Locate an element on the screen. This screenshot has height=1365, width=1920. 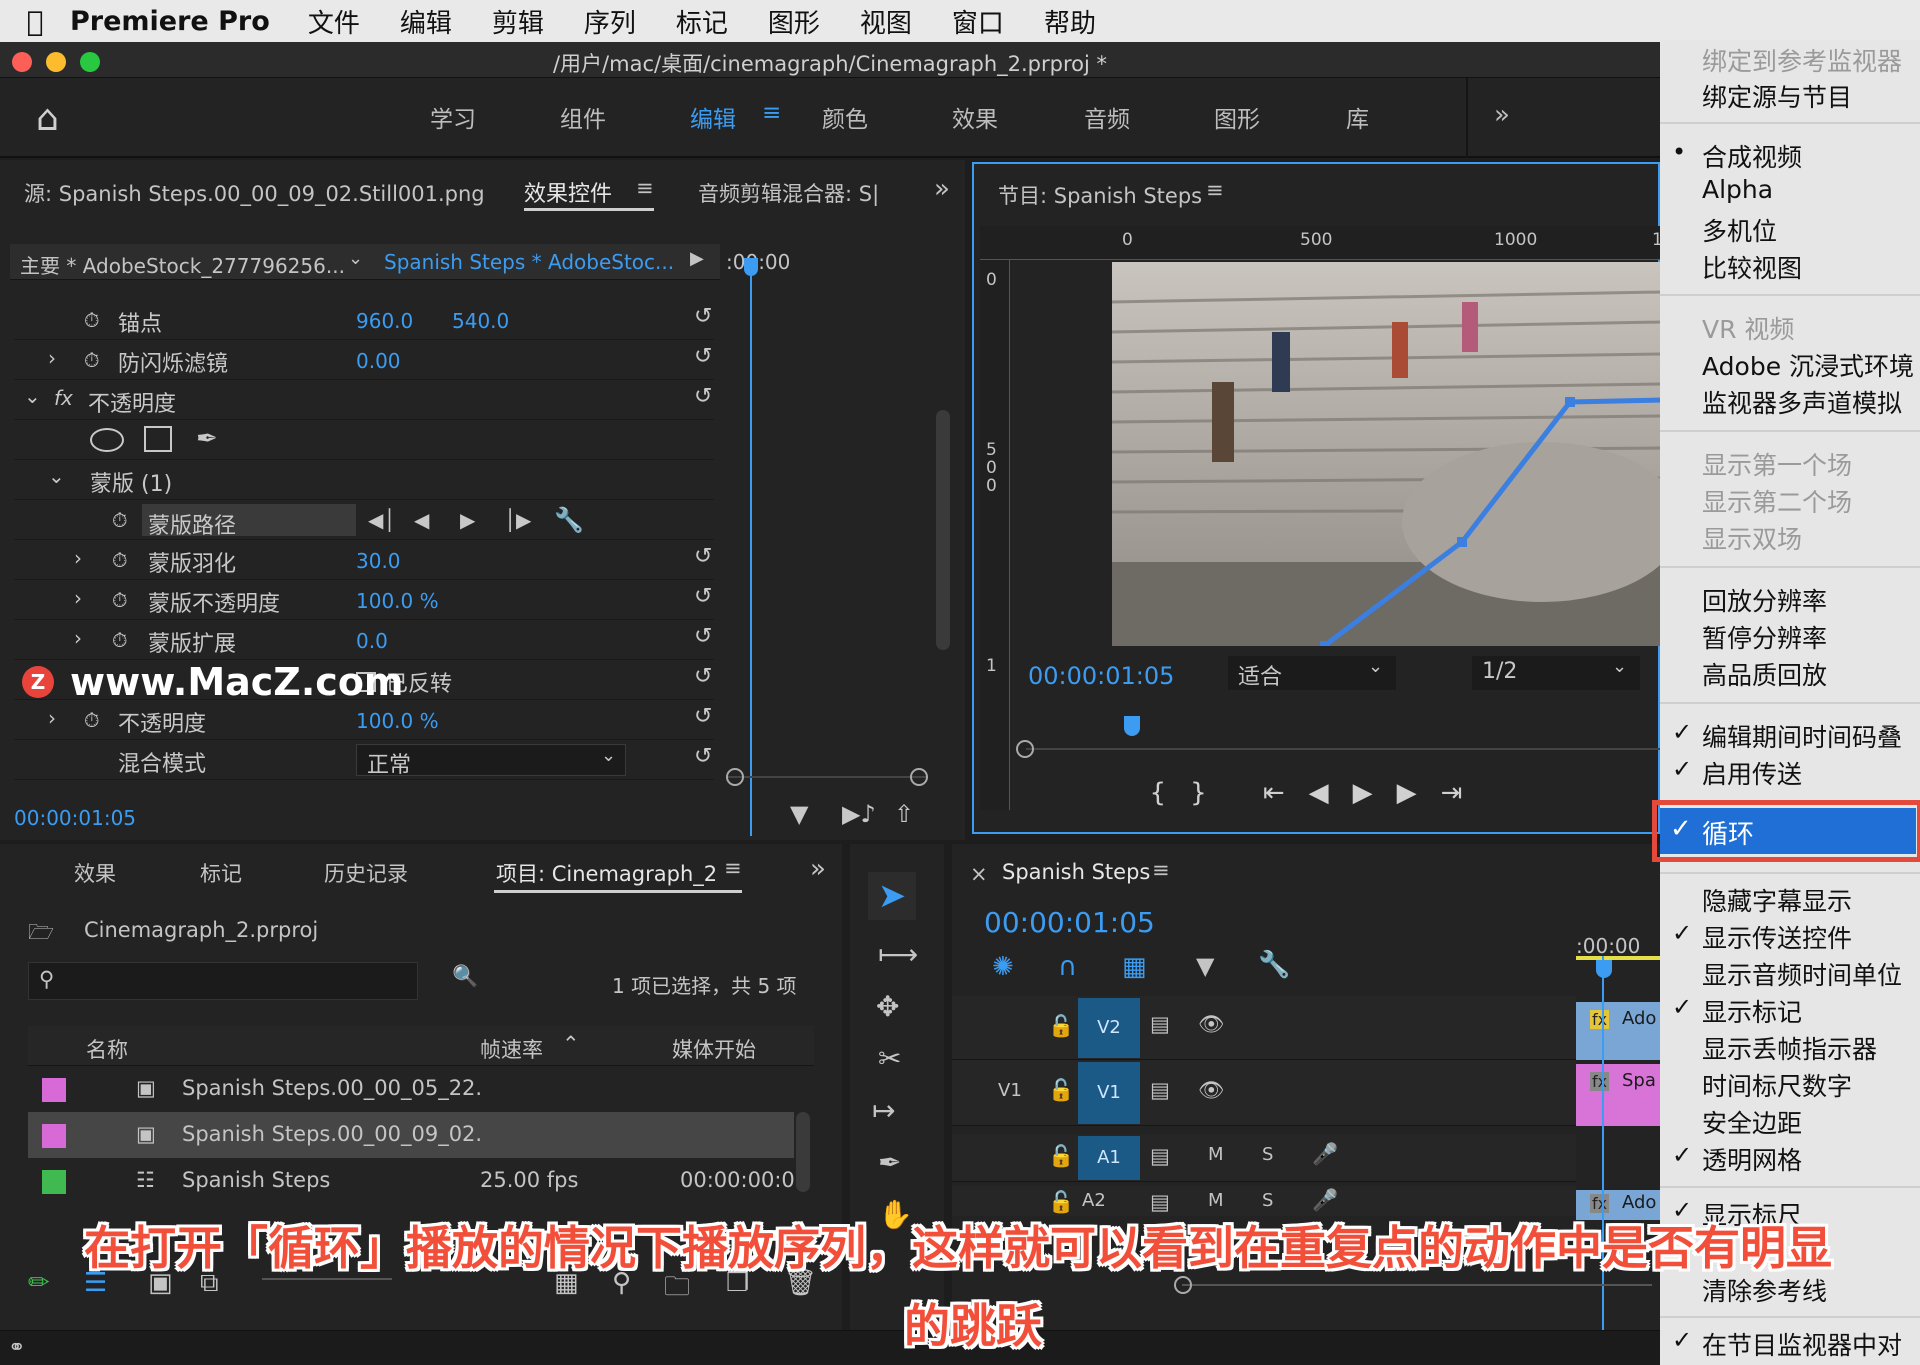
menu-item-closed-captions: 隐藏字幕显示 is located at coordinates (1777, 900).